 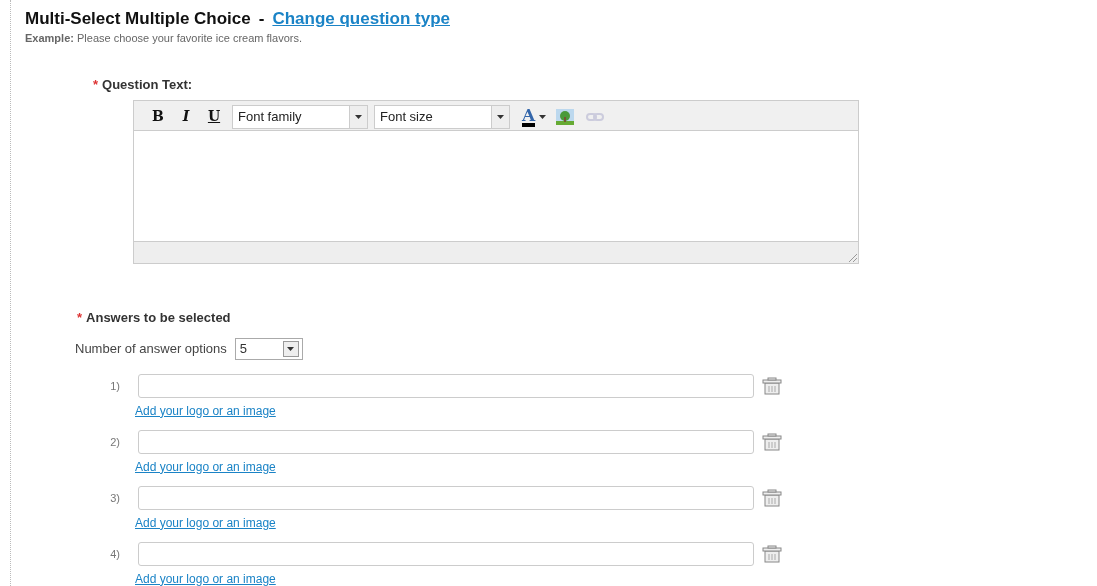 I want to click on bold-button: B, so click(x=158, y=116).